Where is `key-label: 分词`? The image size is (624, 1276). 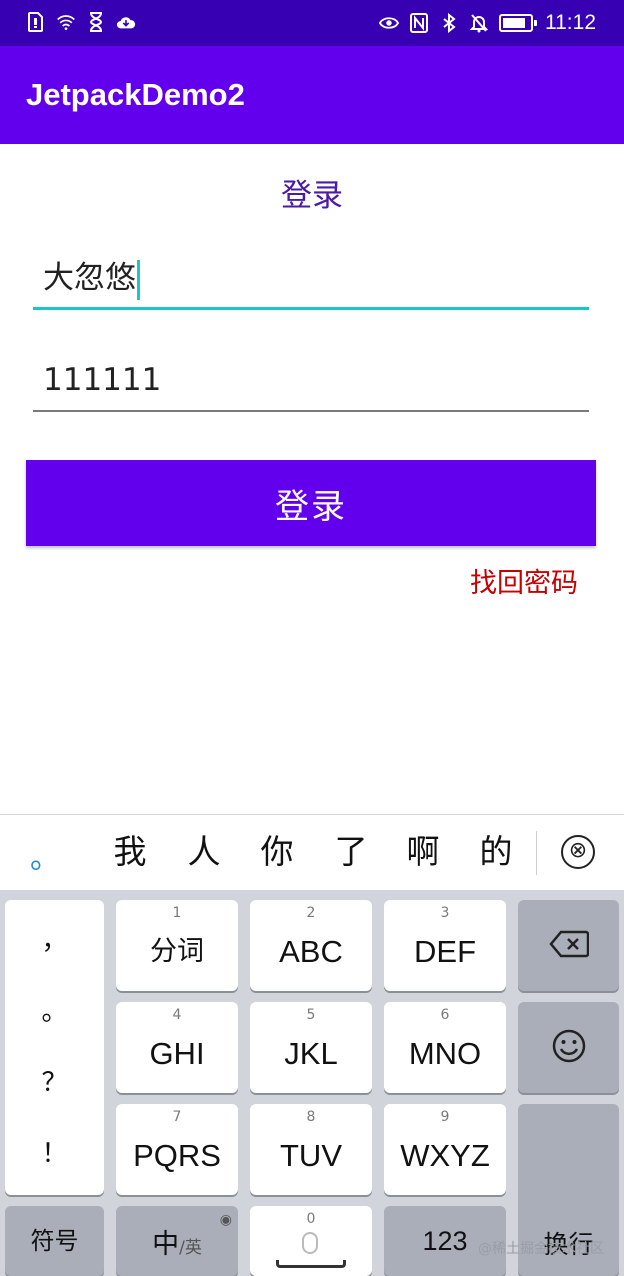 key-label: 分词 is located at coordinates (177, 951).